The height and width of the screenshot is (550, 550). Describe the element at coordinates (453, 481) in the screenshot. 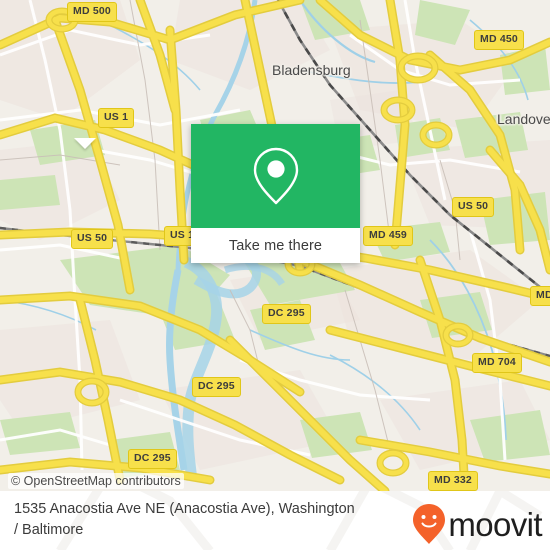

I see `highway-shield-md-332: MD 332` at that location.